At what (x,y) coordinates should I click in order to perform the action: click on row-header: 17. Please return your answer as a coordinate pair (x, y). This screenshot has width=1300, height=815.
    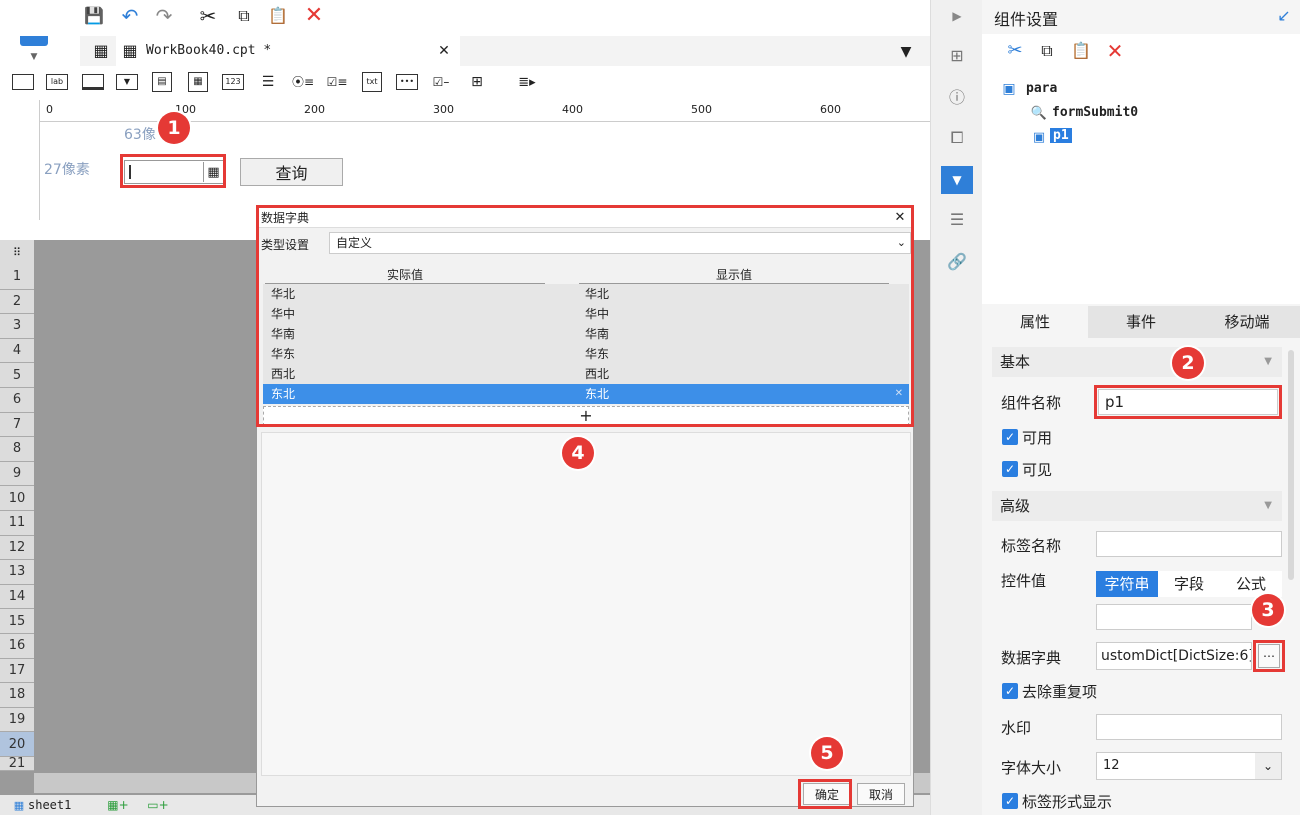
    Looking at the image, I should click on (17, 671).